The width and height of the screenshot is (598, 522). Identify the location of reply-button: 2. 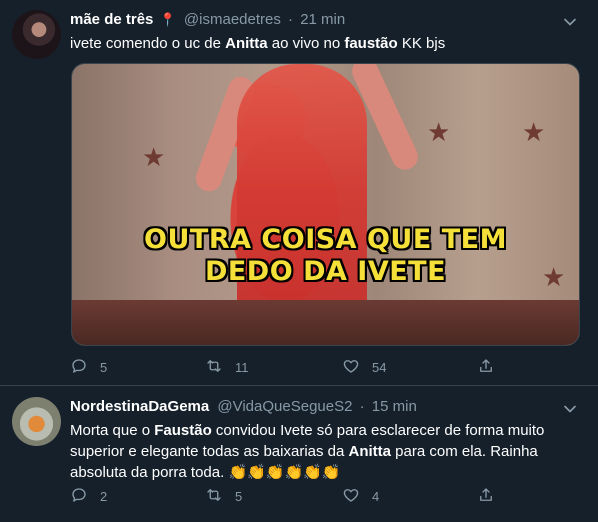
(88, 496).